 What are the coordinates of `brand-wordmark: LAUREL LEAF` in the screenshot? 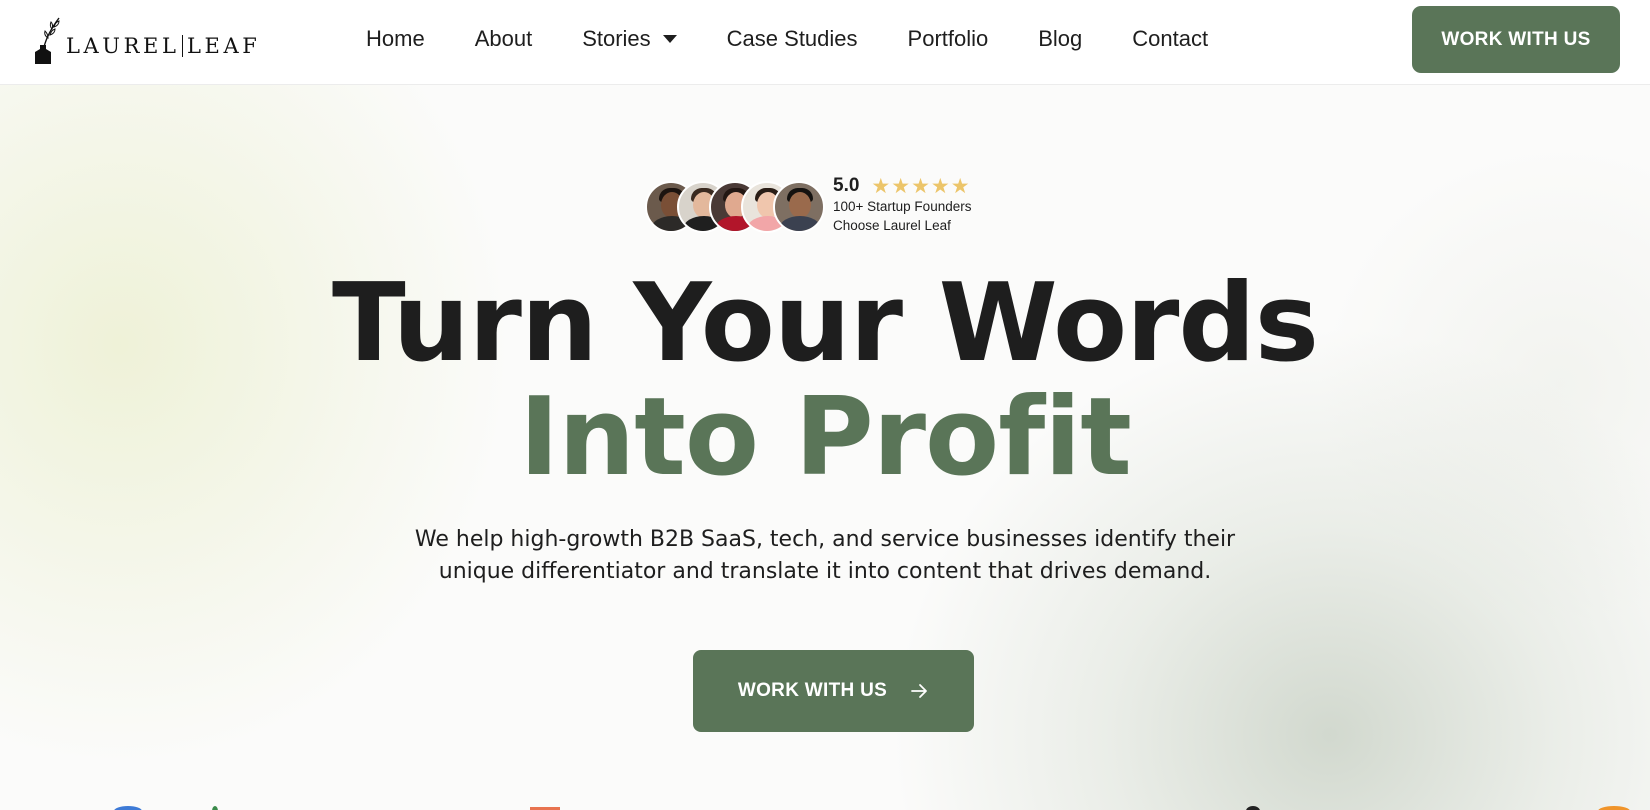 It's located at (163, 46).